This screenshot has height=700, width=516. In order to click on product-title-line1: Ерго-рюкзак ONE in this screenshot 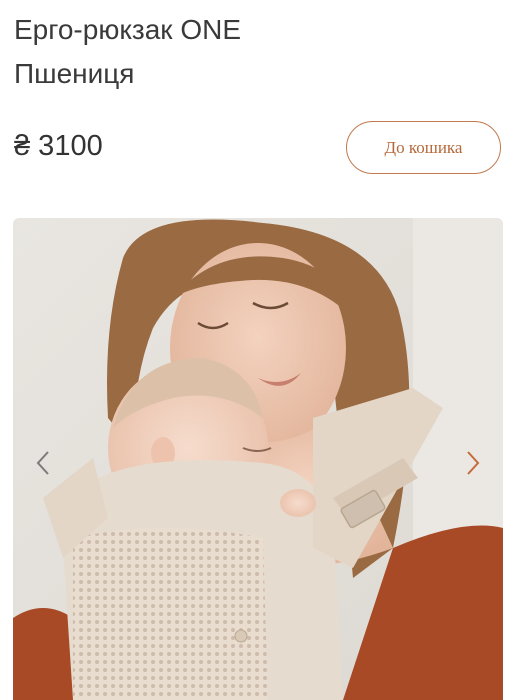, I will do `click(127, 29)`.